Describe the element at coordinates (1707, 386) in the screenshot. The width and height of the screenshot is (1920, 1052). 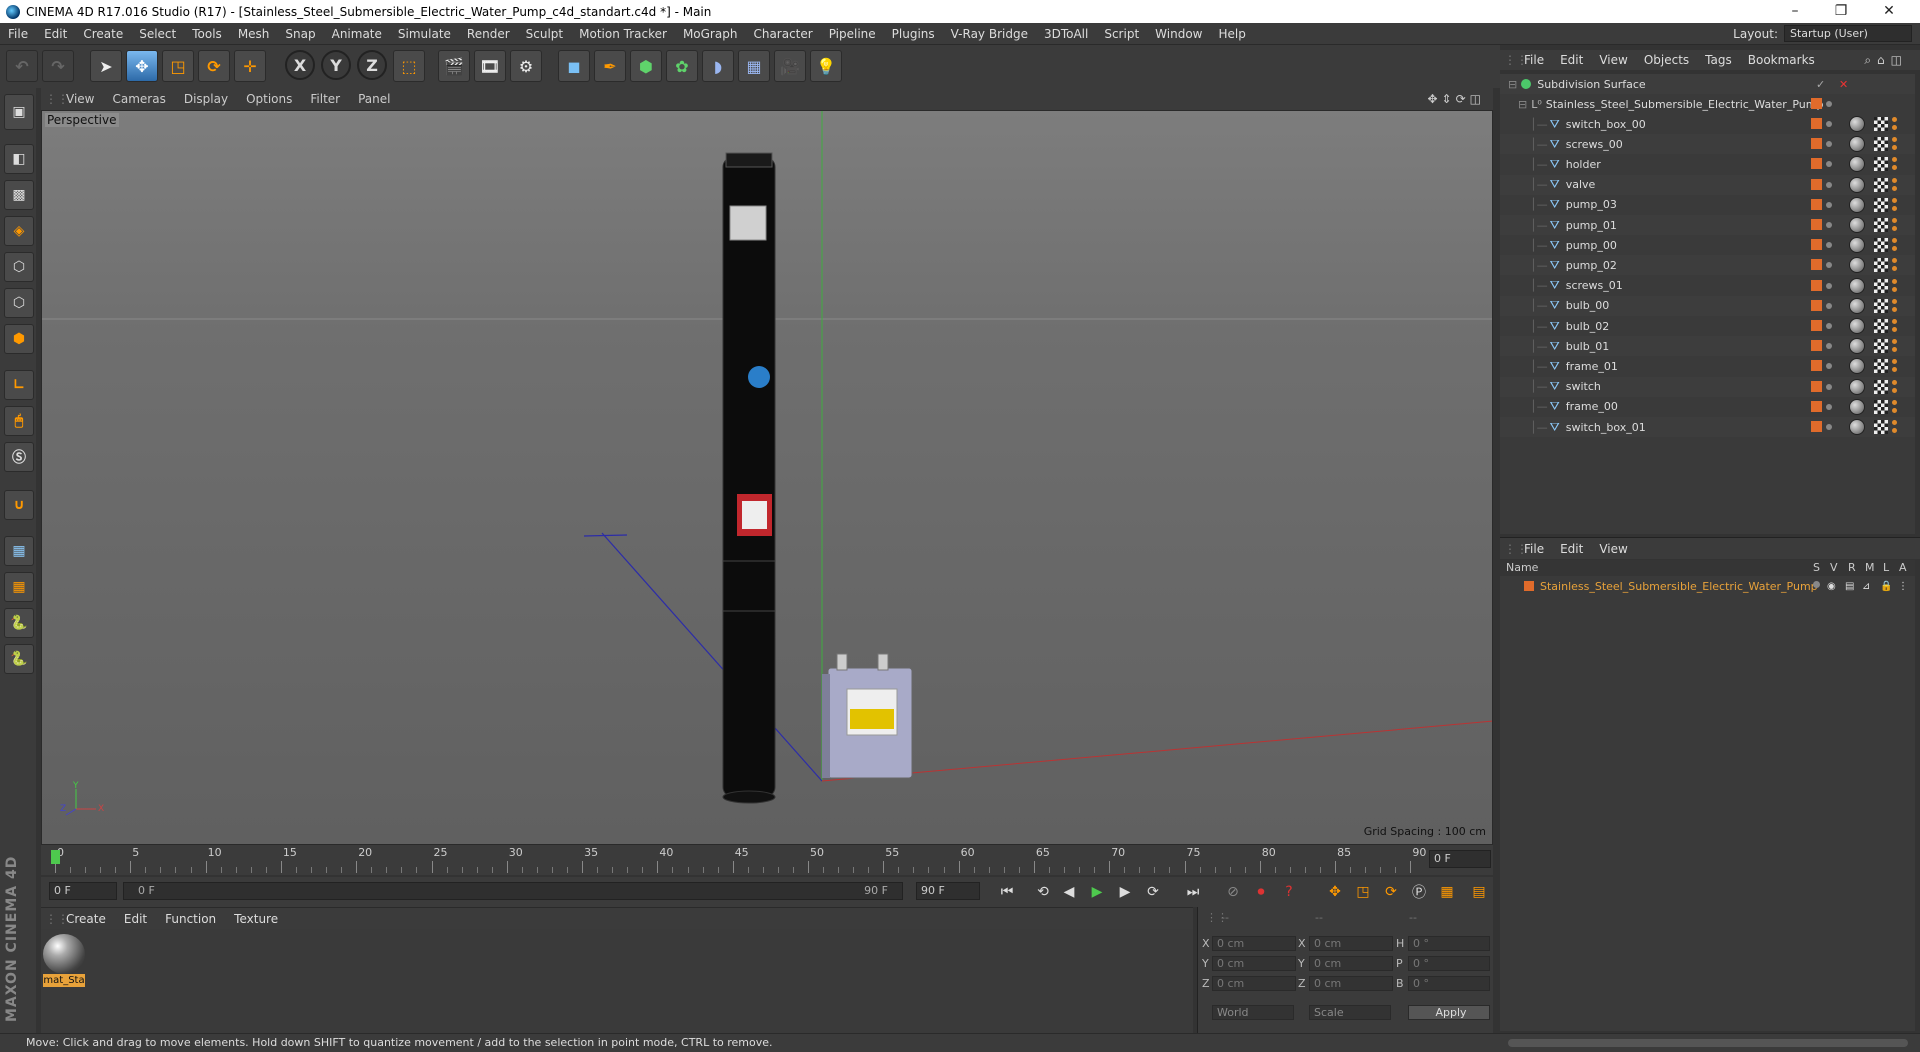
I see `object-row-switch: │— ⛛ switch` at that location.